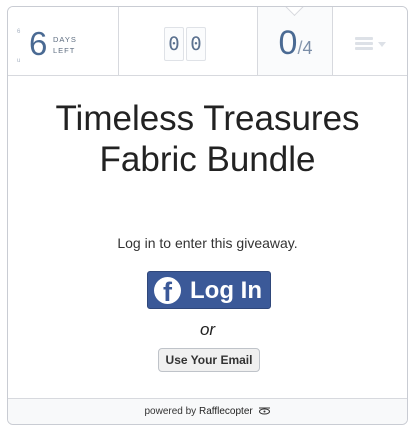  I want to click on prize-title-line1: Timeless Treasures, so click(207, 118).